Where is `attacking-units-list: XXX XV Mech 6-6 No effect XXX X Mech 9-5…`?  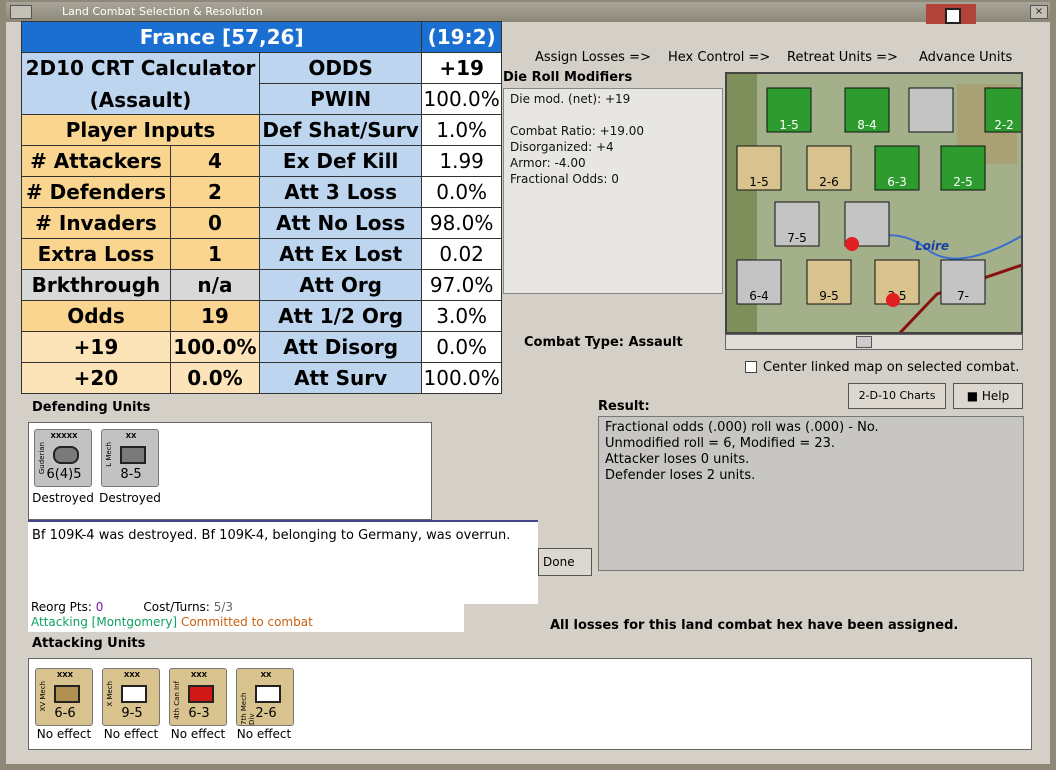
attacking-units-list: XXX XV Mech 6-6 No effect XXX X Mech 9-5… is located at coordinates (530, 704).